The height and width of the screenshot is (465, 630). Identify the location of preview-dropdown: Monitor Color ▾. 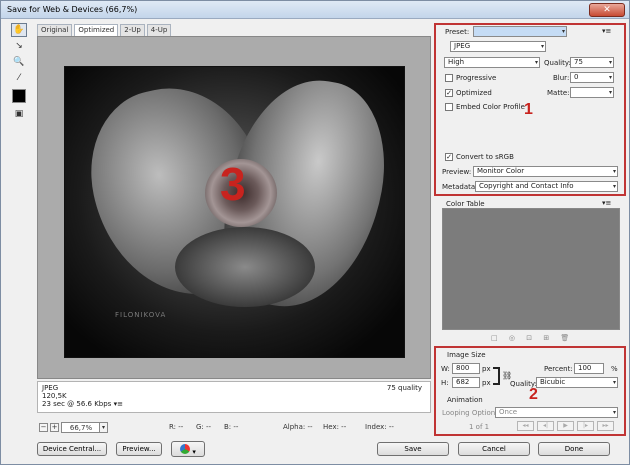
(545, 171).